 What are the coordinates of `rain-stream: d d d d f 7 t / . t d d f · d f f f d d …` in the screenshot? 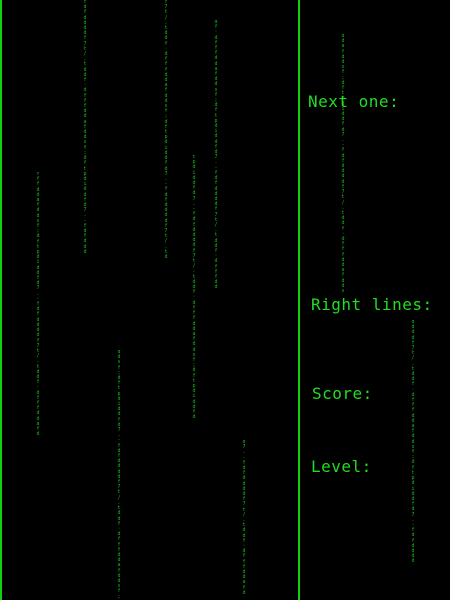 It's located at (413, 442).